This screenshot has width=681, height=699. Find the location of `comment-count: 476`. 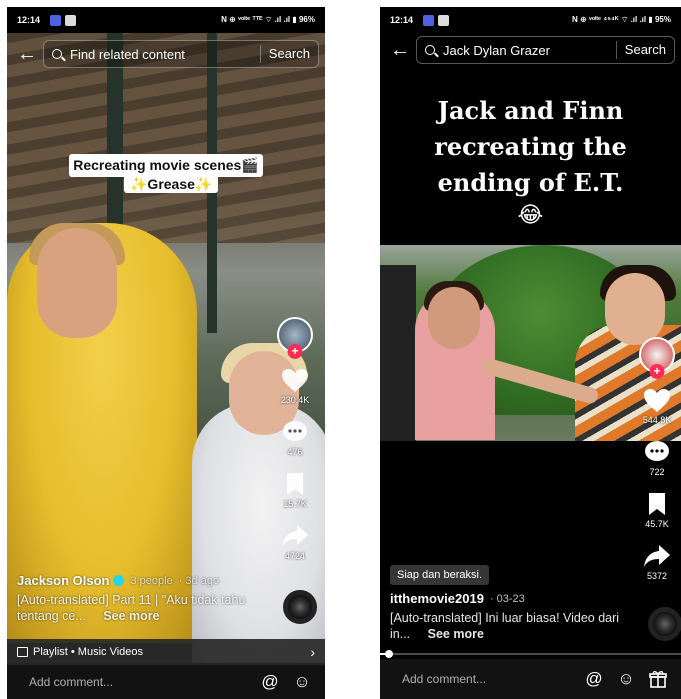

comment-count: 476 is located at coordinates (295, 452).